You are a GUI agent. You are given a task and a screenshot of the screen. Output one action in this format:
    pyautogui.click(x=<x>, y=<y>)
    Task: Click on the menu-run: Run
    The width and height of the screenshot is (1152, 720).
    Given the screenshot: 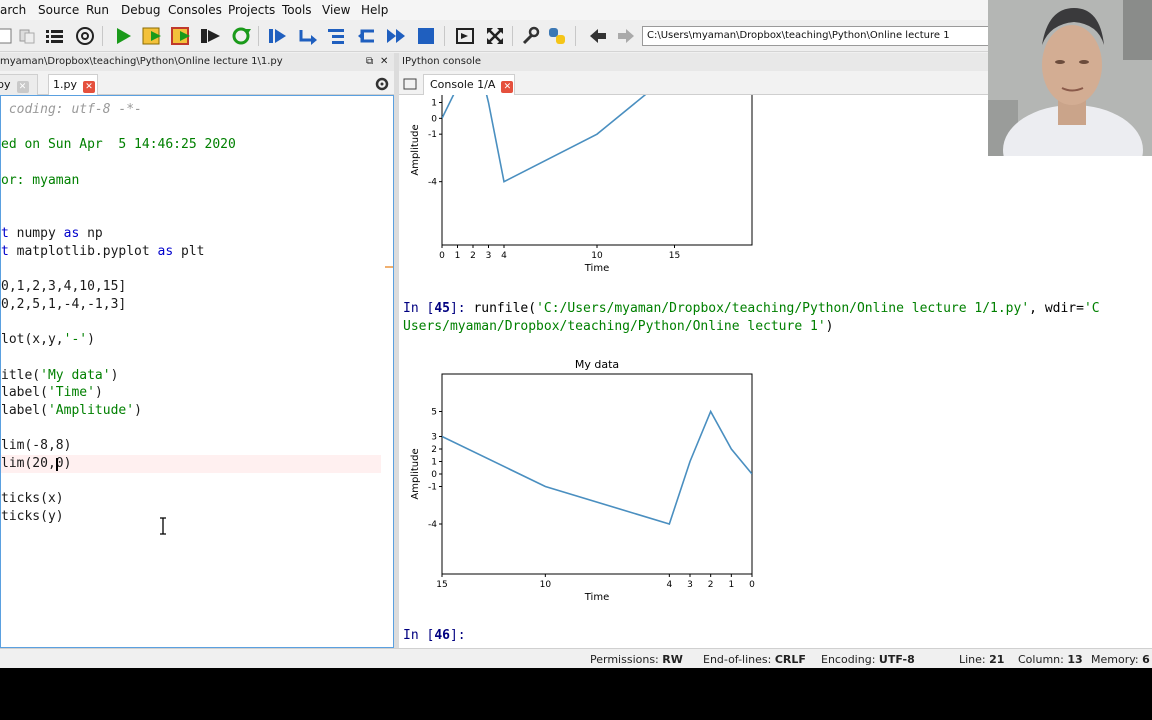 What is the action you would take?
    pyautogui.click(x=97, y=10)
    